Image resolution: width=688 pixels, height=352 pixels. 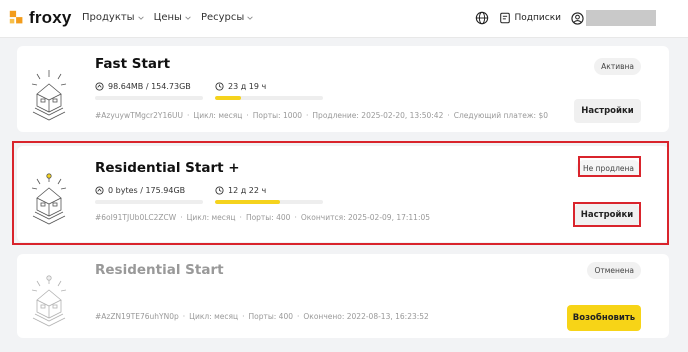 I want to click on header-actions: Подписки, so click(x=565, y=18).